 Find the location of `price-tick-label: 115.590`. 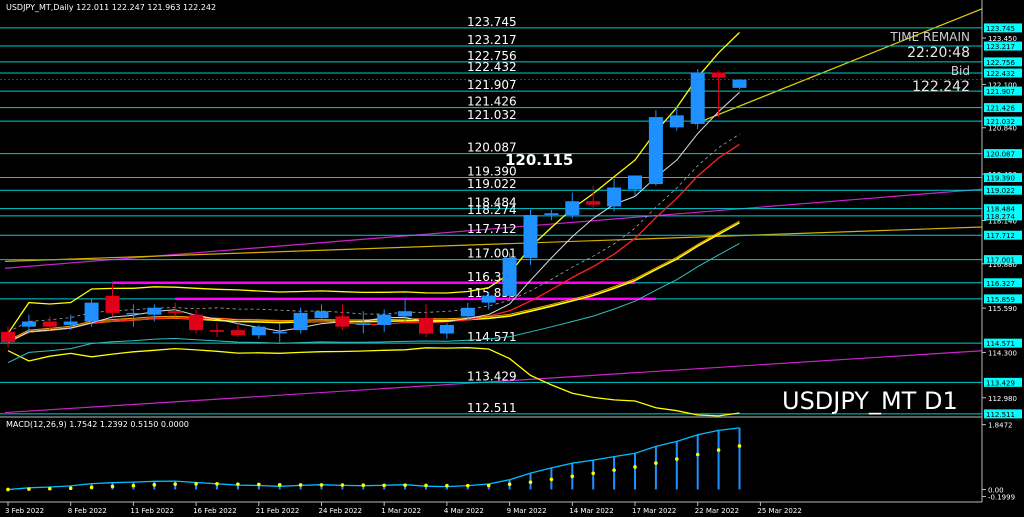

price-tick-label: 115.590 is located at coordinates (1002, 309).